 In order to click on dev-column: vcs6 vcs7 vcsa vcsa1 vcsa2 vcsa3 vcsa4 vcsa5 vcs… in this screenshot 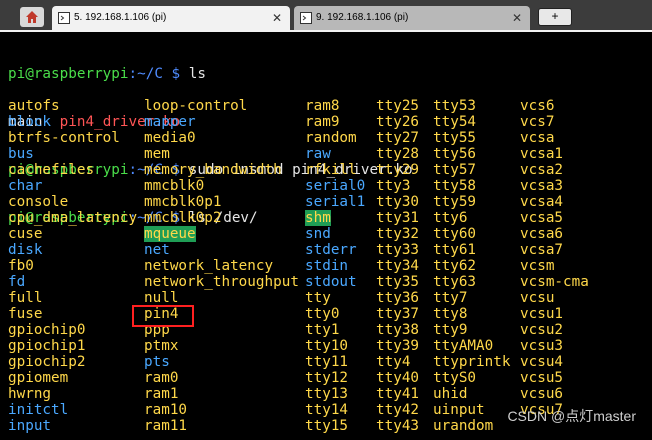, I will do `click(554, 266)`.